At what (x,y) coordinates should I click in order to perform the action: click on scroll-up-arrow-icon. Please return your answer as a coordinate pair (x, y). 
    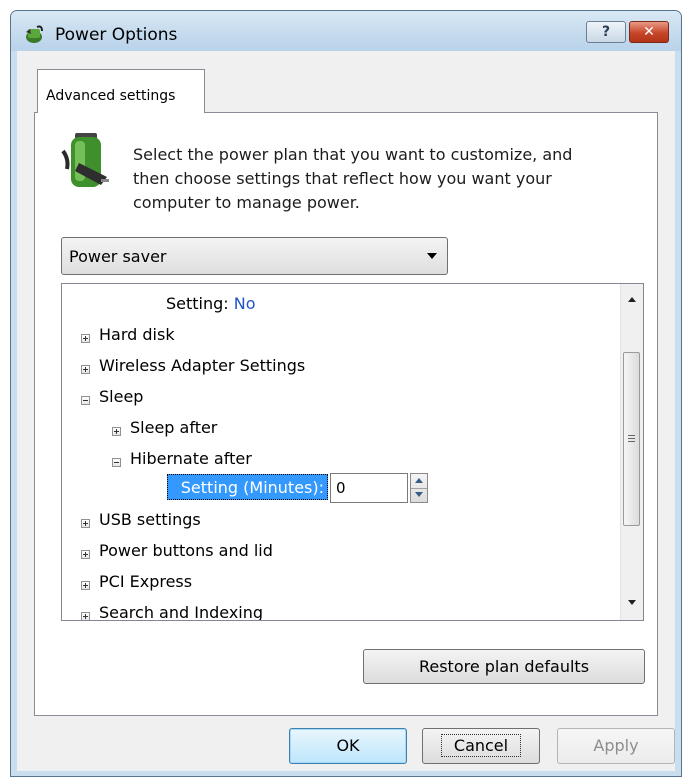
    Looking at the image, I should click on (632, 299).